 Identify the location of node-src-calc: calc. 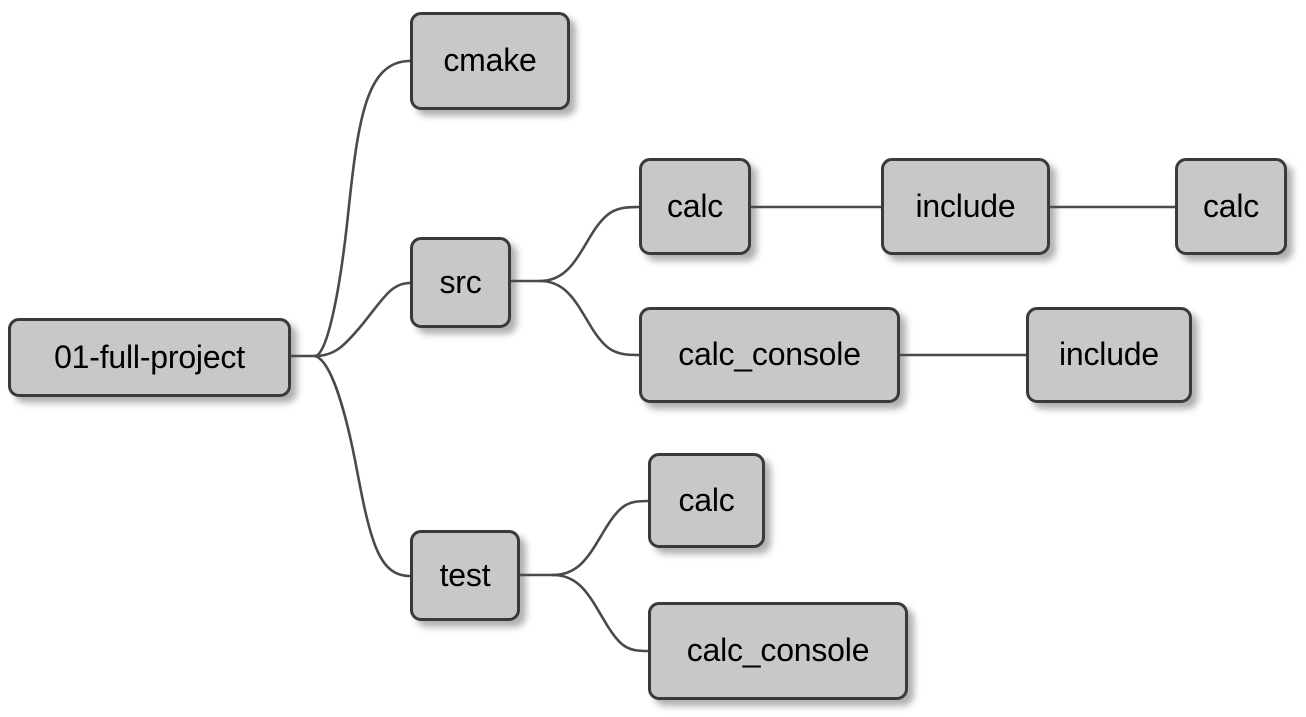
(695, 206).